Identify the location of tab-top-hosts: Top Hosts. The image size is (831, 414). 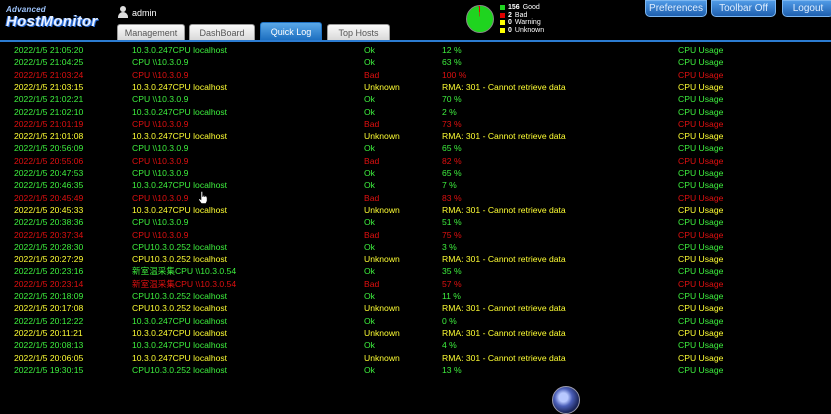
(358, 32).